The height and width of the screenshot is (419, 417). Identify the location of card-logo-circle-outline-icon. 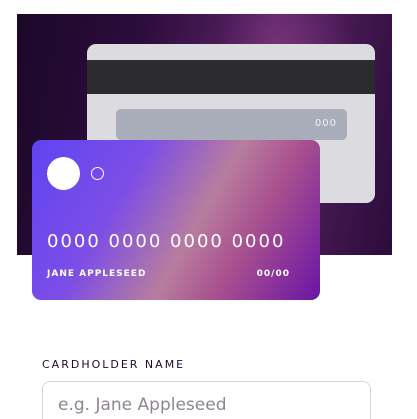
(97, 173).